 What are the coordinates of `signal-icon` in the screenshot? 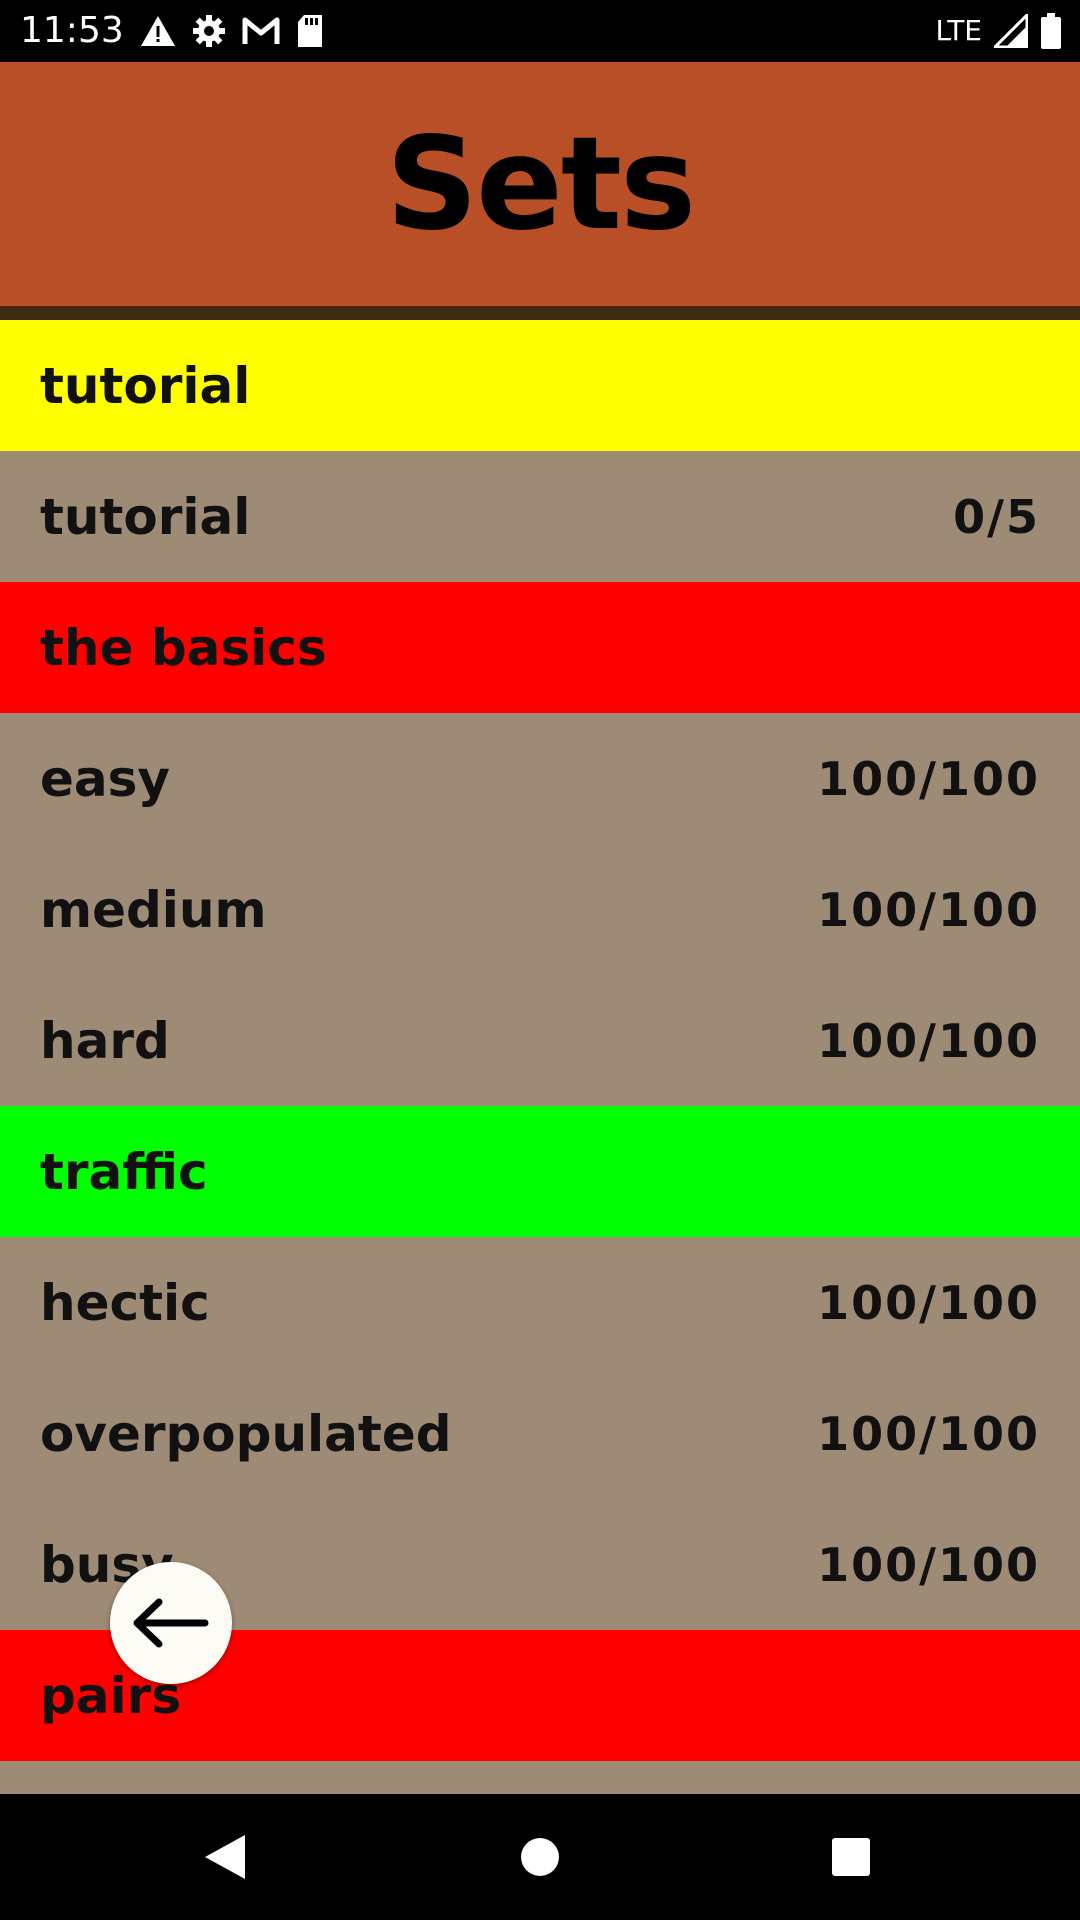 It's located at (1011, 31).